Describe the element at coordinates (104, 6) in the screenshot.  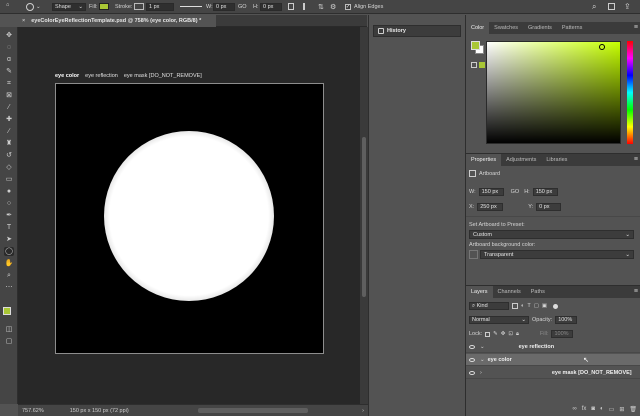
I see `fill-swatch` at that location.